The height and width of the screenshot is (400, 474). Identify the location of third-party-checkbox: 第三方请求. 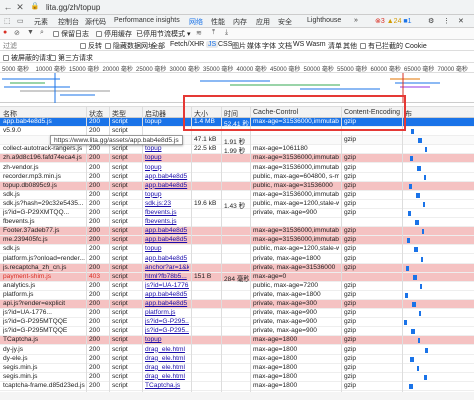
(71, 58).